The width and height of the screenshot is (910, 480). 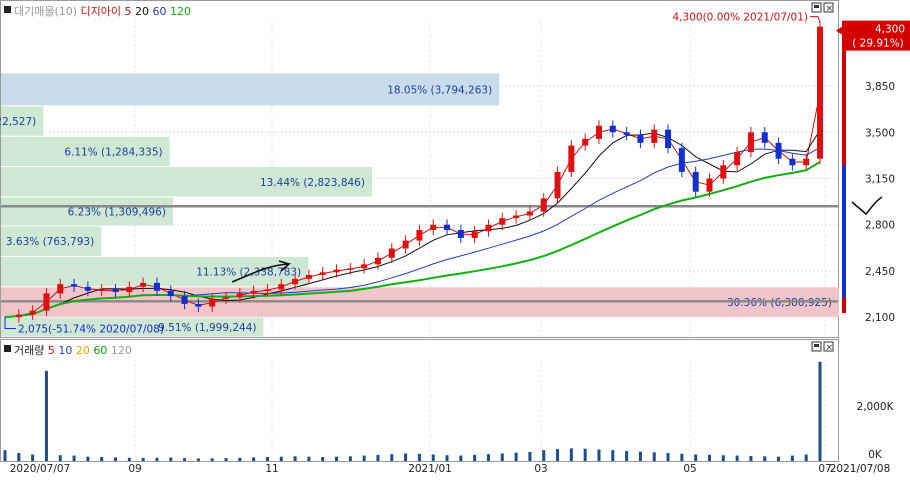 What do you see at coordinates (880, 318) in the screenshot?
I see `y-tick-label: 2,100` at bounding box center [880, 318].